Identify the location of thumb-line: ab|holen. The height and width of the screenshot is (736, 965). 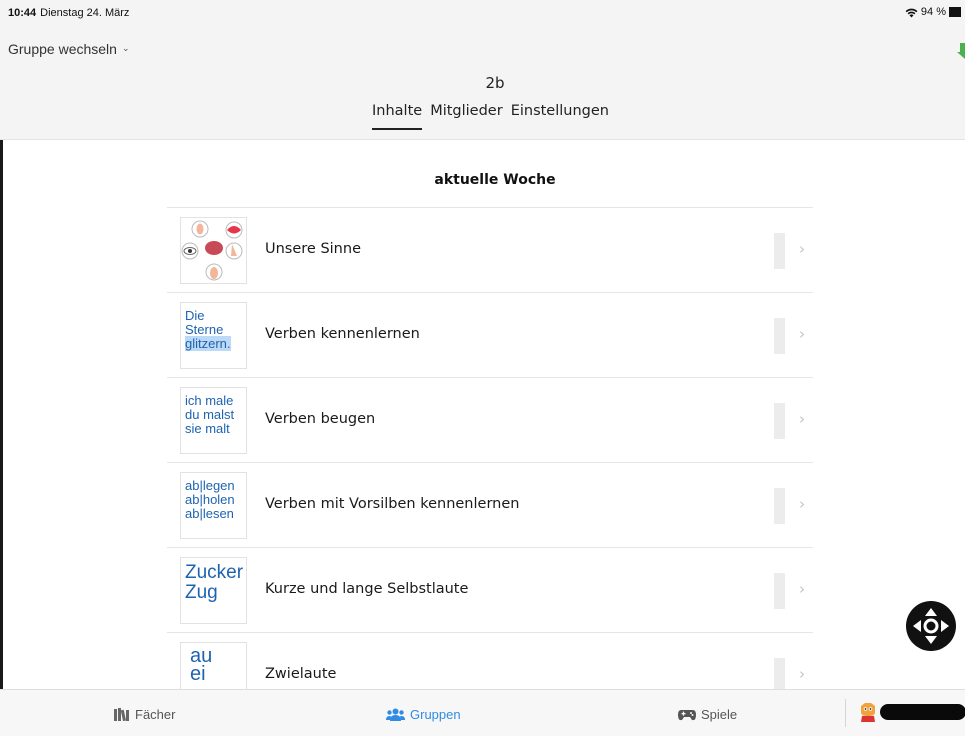
(210, 499).